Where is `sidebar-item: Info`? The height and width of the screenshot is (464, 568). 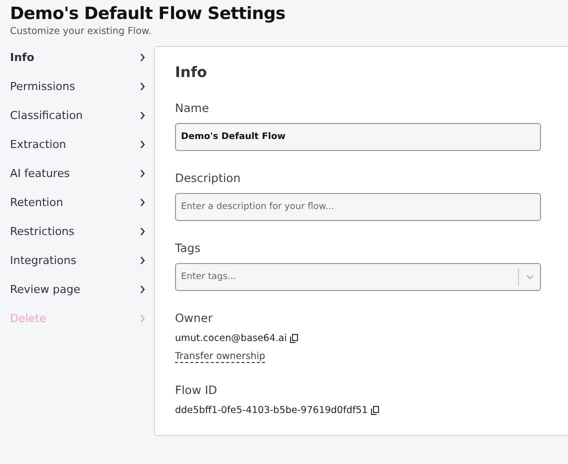 sidebar-item: Info is located at coordinates (78, 57).